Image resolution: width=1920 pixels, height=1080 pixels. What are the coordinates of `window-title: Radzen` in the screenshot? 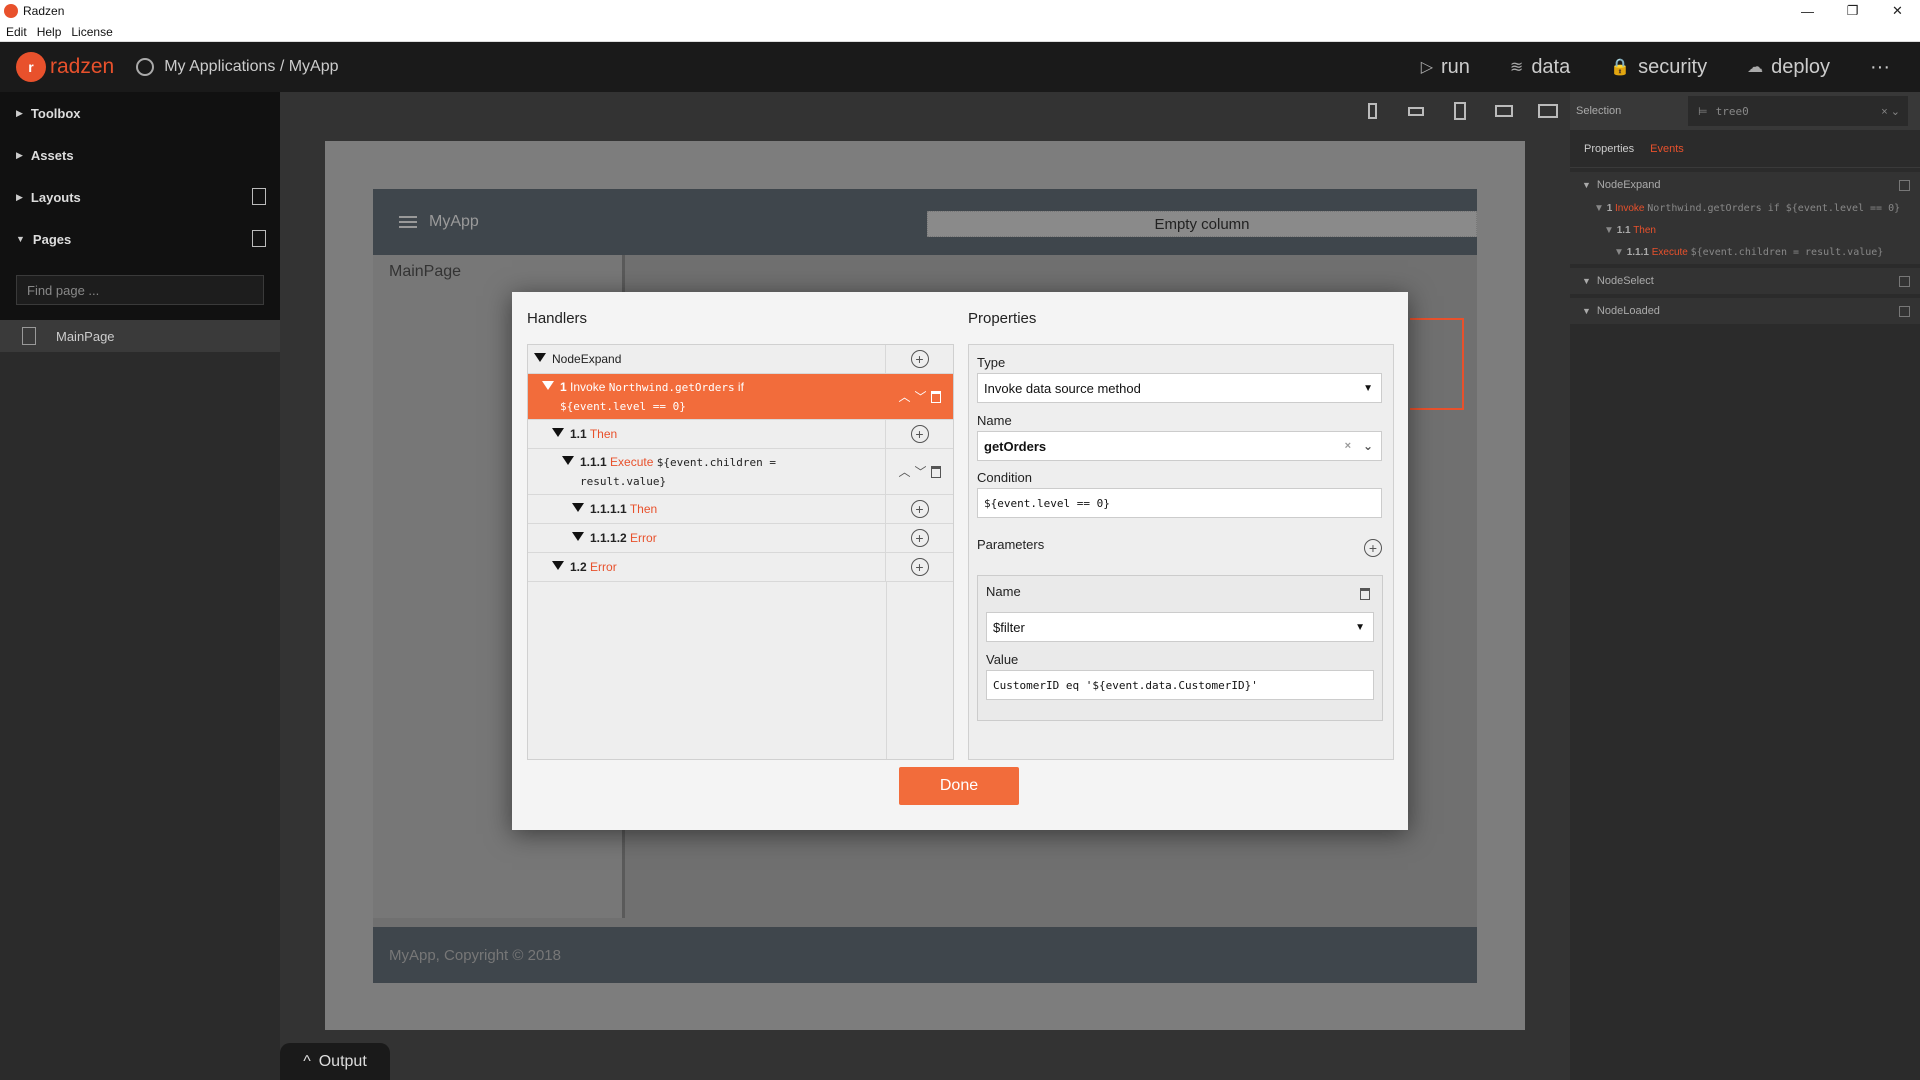 It's located at (44, 11).